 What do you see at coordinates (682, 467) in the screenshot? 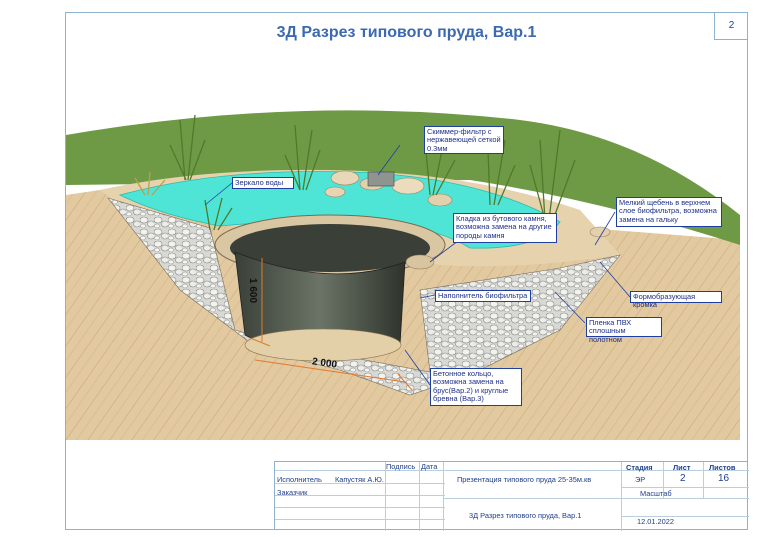
I see `tb-sheet-label: Лист` at bounding box center [682, 467].